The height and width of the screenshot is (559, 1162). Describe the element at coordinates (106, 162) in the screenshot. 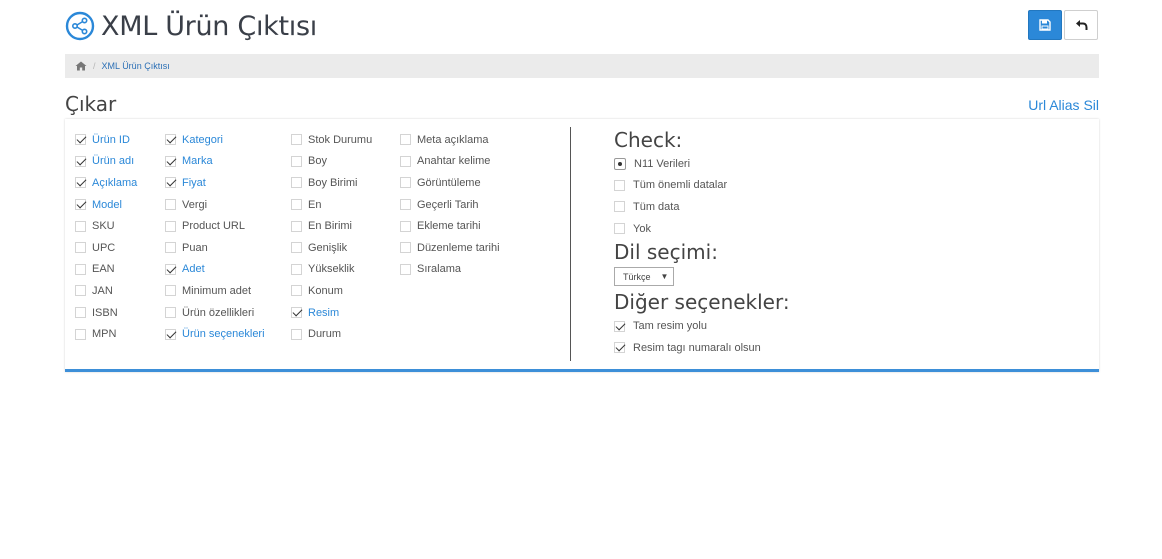

I see `field-option: Ürün adı` at that location.